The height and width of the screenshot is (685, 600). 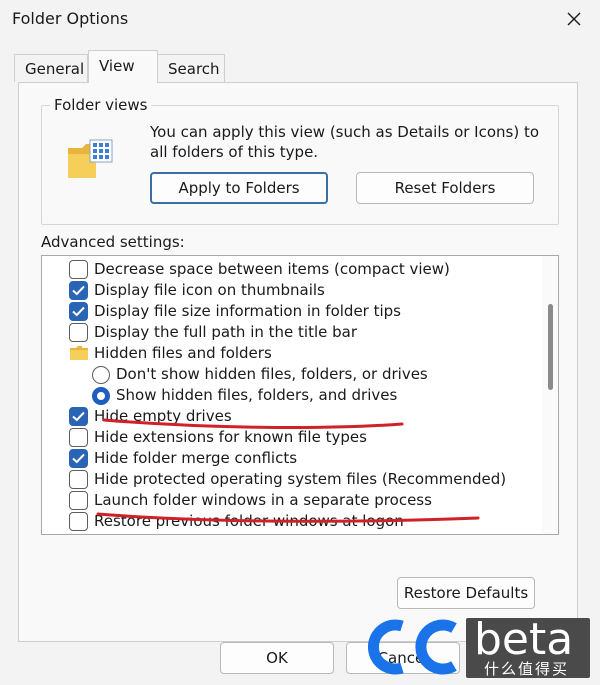 What do you see at coordinates (239, 188) in the screenshot?
I see `apply-to-folders-button: Apply to Folders` at bounding box center [239, 188].